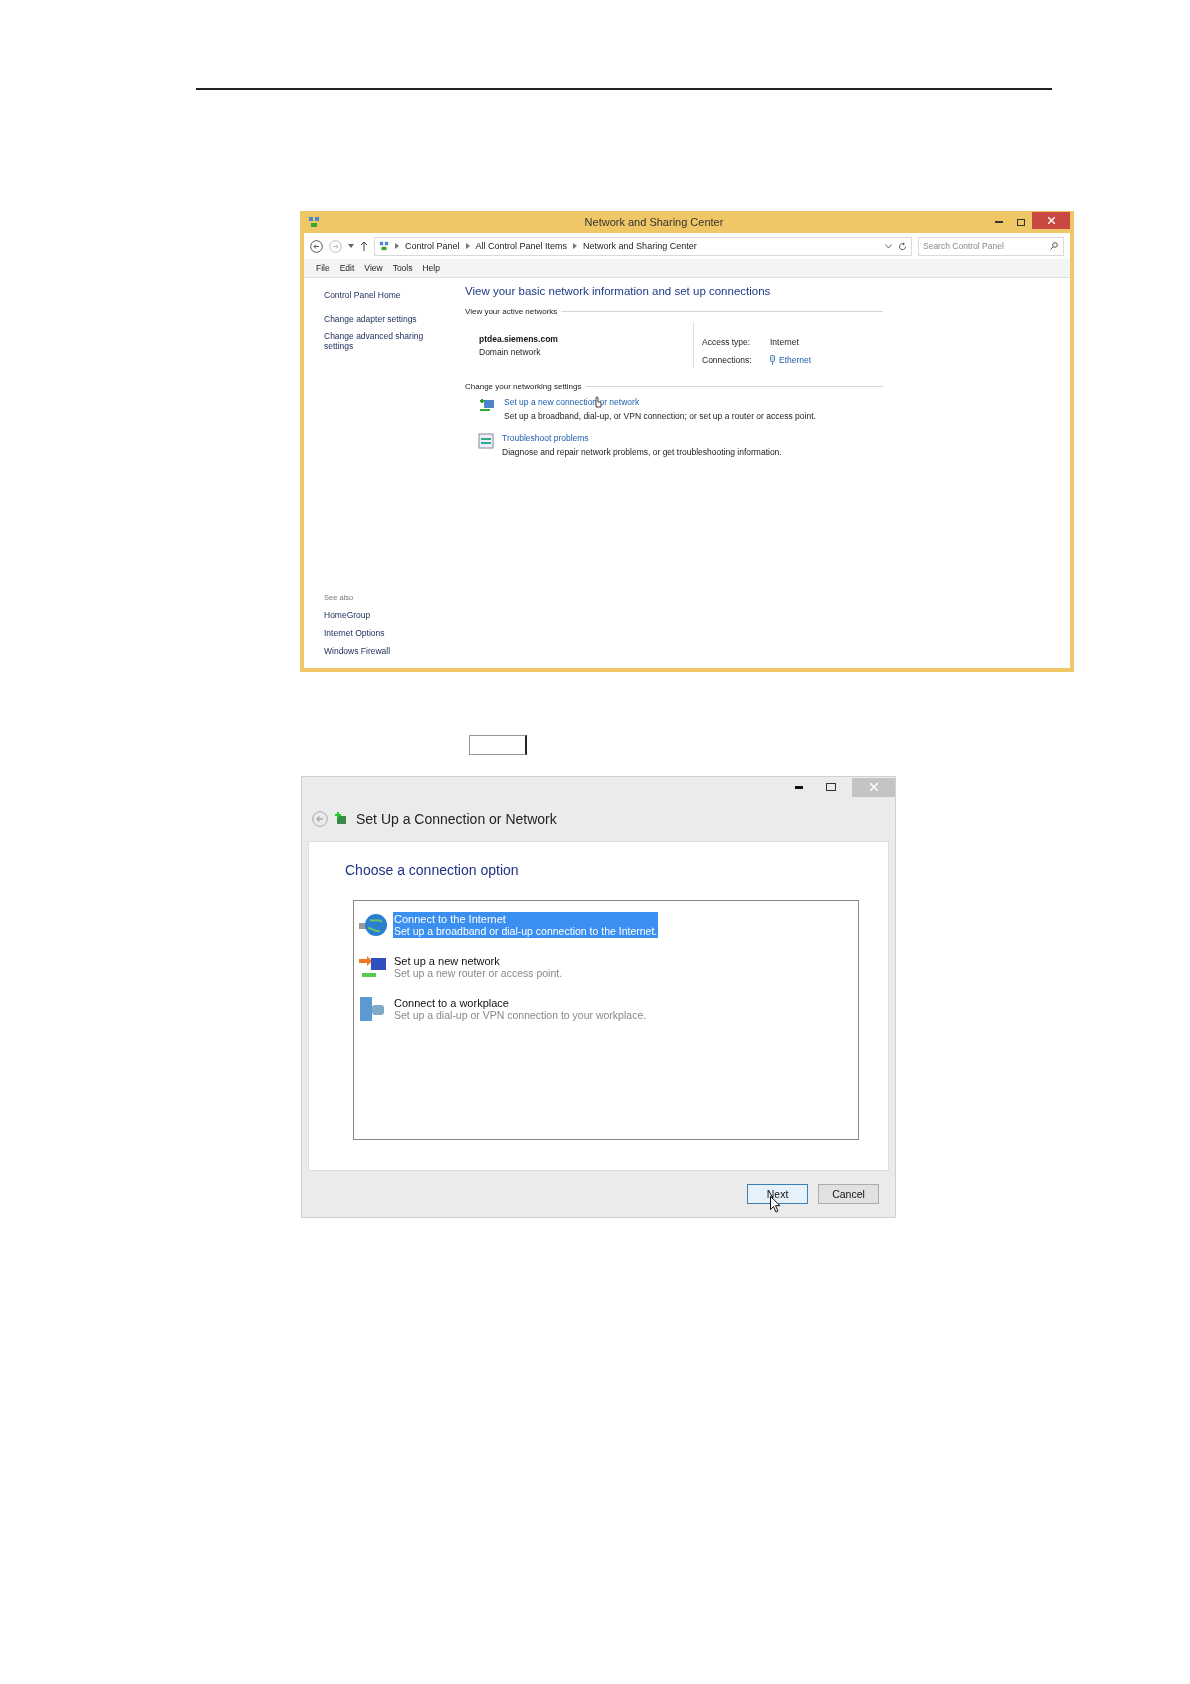 The width and height of the screenshot is (1190, 1684). Describe the element at coordinates (772, 360) in the screenshot. I see `ethernet-icon` at that location.